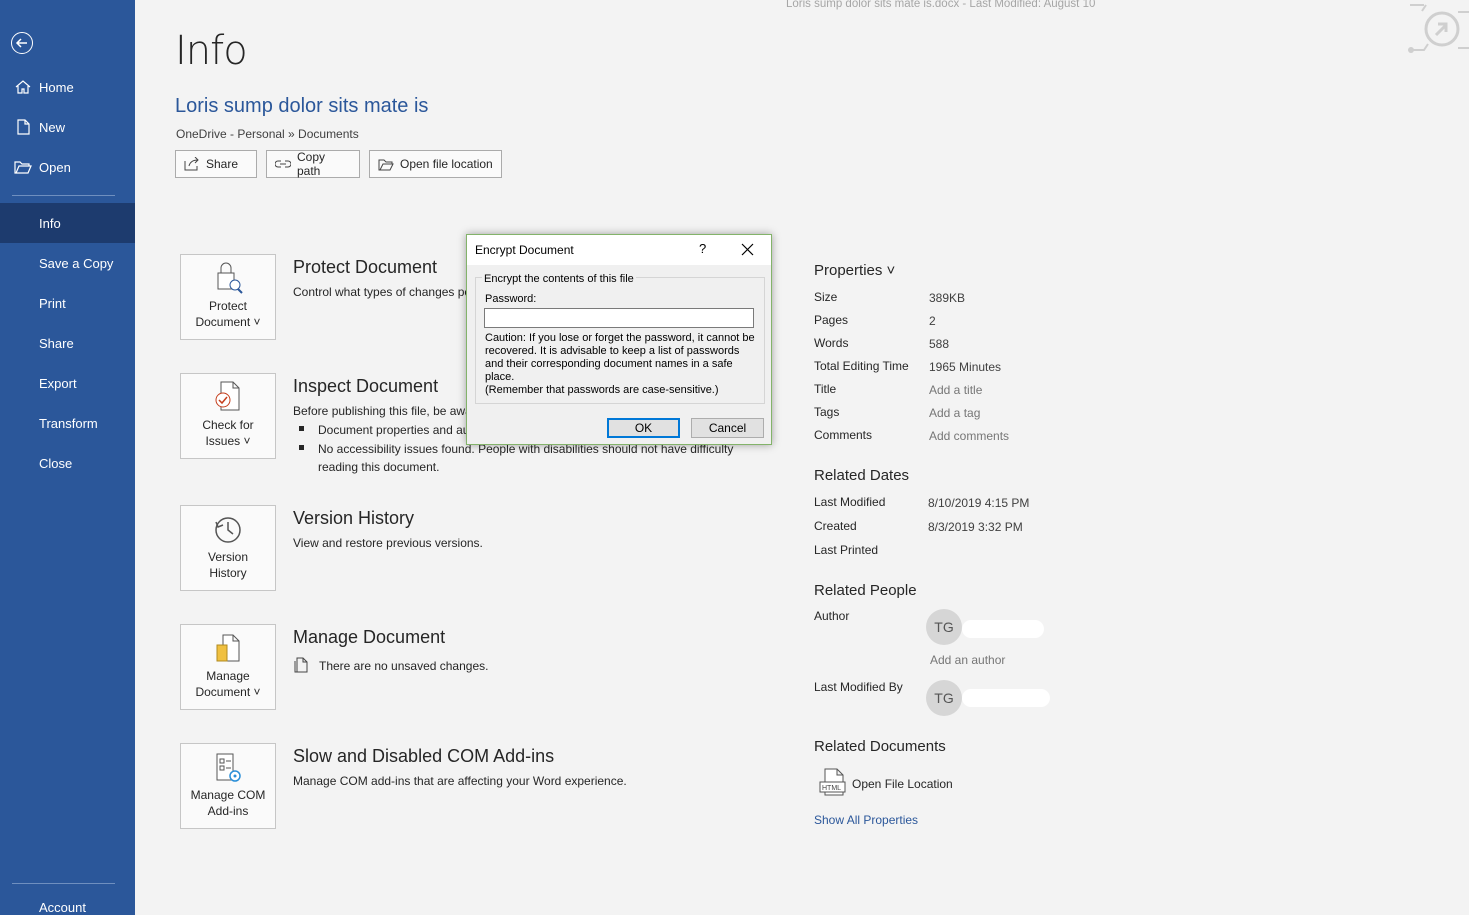  I want to click on protect-document-title: Protect Document, so click(365, 267).